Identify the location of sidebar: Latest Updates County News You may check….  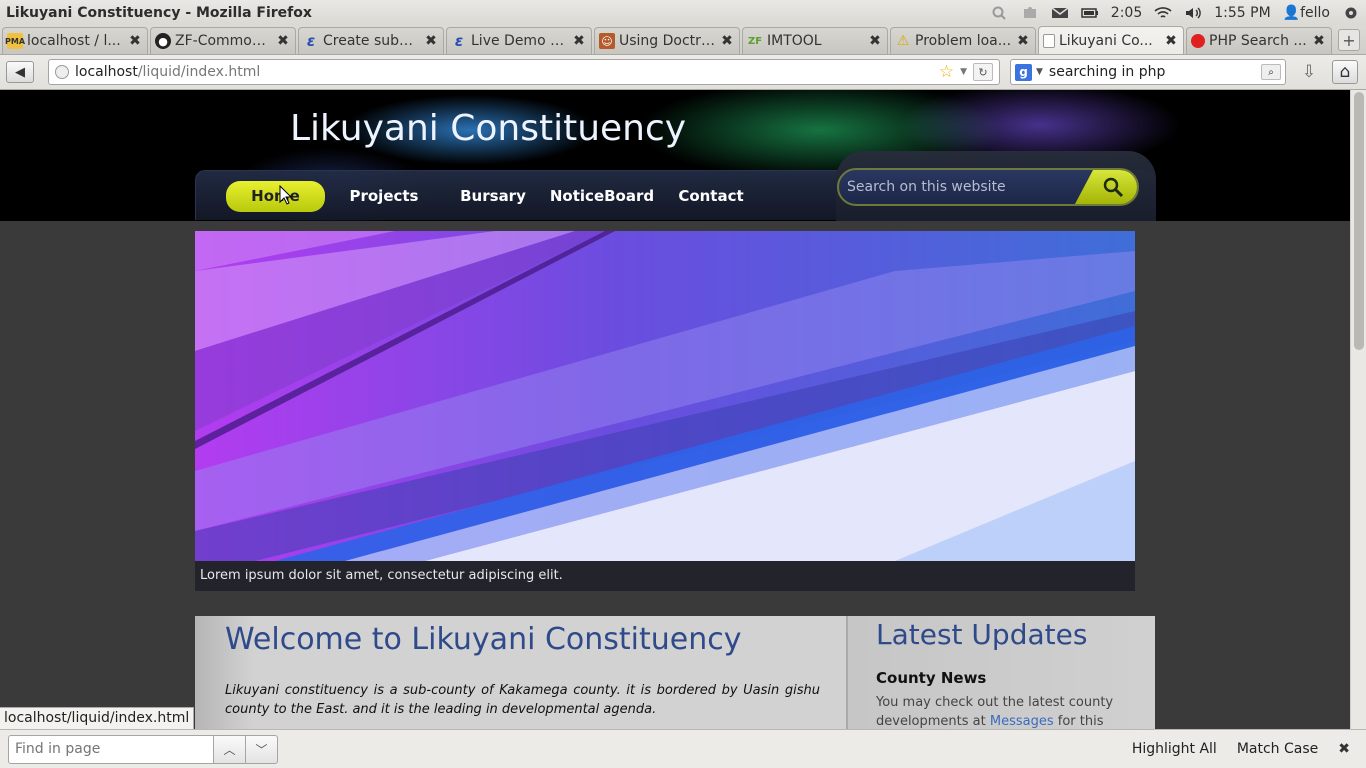
(1000, 672).